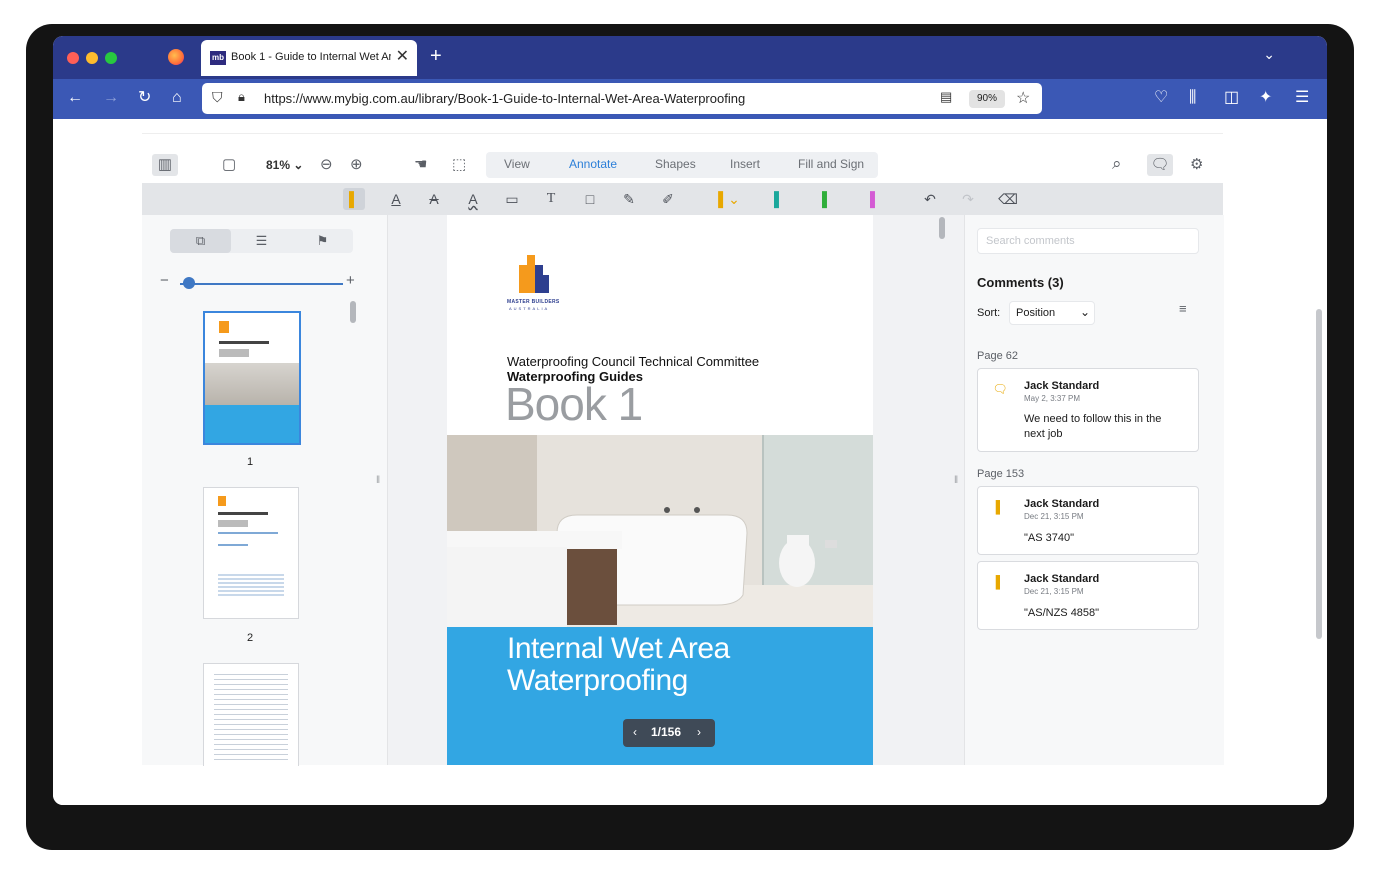 The image size is (1380, 877). Describe the element at coordinates (729, 199) in the screenshot. I see `yellow-highlighter-icon: ▌⌄` at that location.